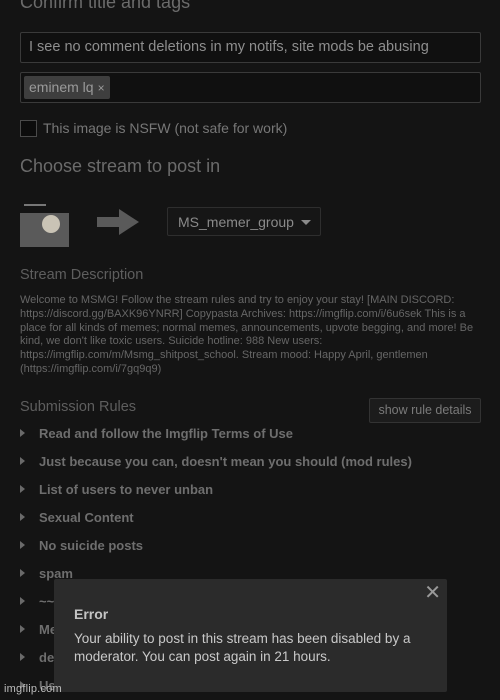  I want to click on tag-label: eminem lq, so click(61, 87).